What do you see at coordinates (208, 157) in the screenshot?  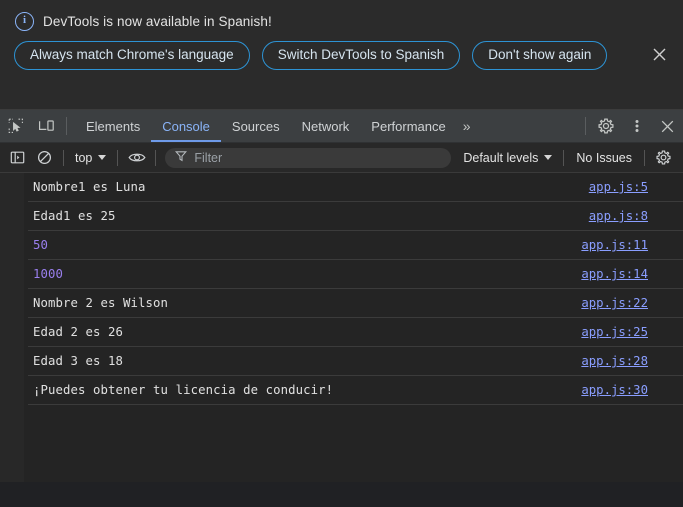 I see `filter-placeholder: Filter` at bounding box center [208, 157].